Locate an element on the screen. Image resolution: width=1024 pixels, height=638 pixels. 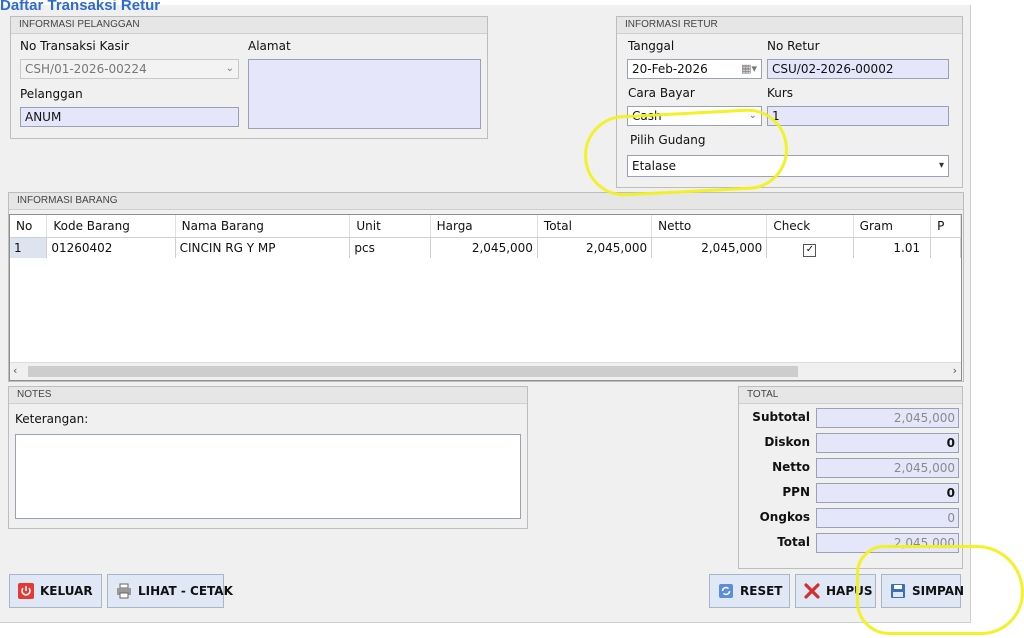
cara-bayar-value: Cash is located at coordinates (647, 116).